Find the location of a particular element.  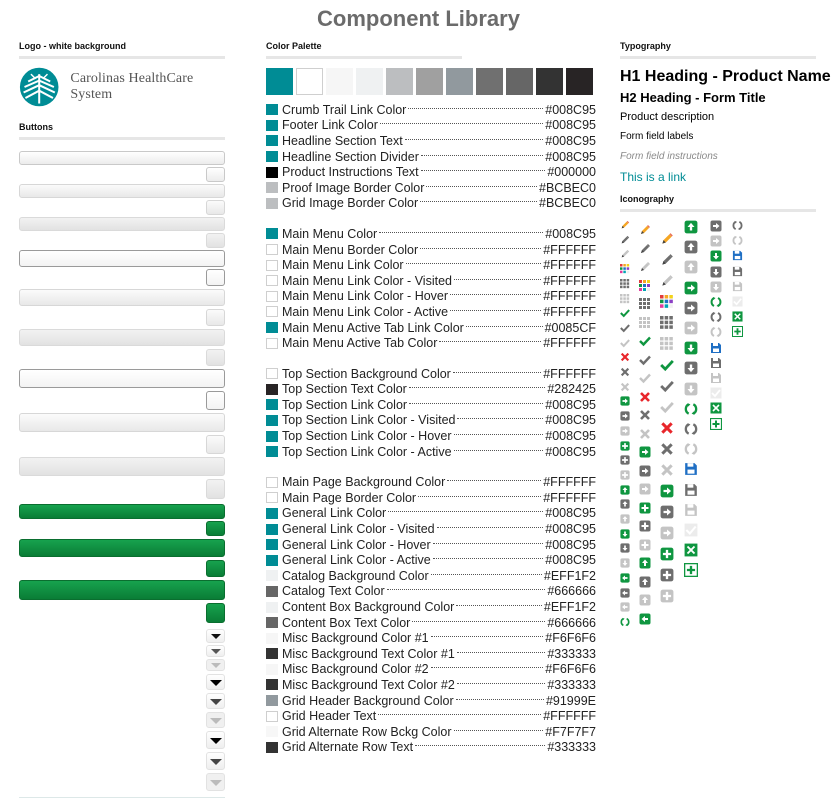

color-row: Top Section Background Color #FFFFFF is located at coordinates (431, 374).